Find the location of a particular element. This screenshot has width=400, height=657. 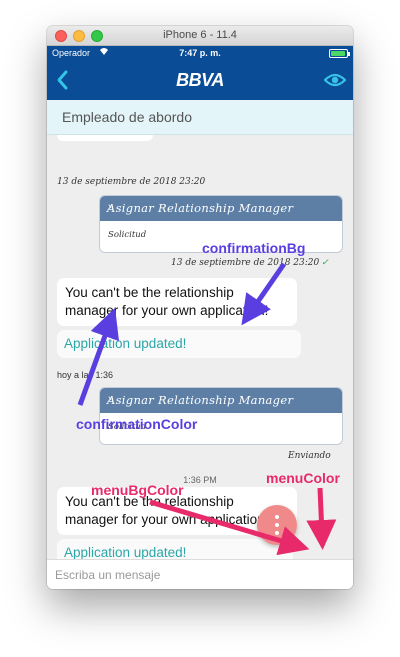

message-timestamp: 13 de septiembre de 2018 23:20 is located at coordinates (131, 182).